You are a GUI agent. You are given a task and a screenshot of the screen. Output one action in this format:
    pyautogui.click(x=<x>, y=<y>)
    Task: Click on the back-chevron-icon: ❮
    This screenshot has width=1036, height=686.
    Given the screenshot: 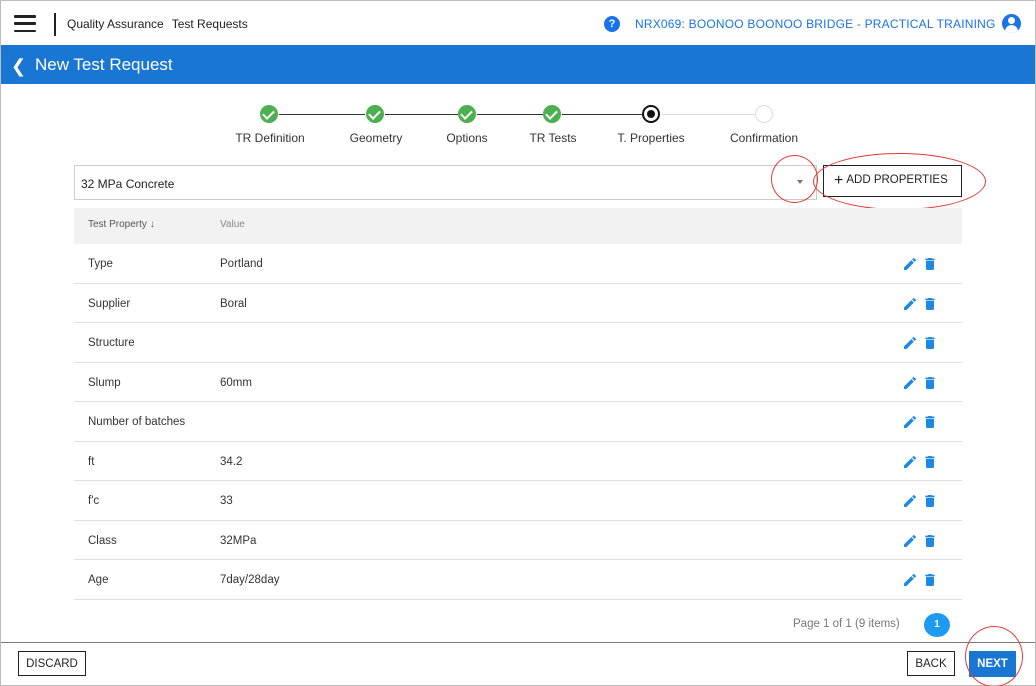 What is the action you would take?
    pyautogui.click(x=18, y=66)
    